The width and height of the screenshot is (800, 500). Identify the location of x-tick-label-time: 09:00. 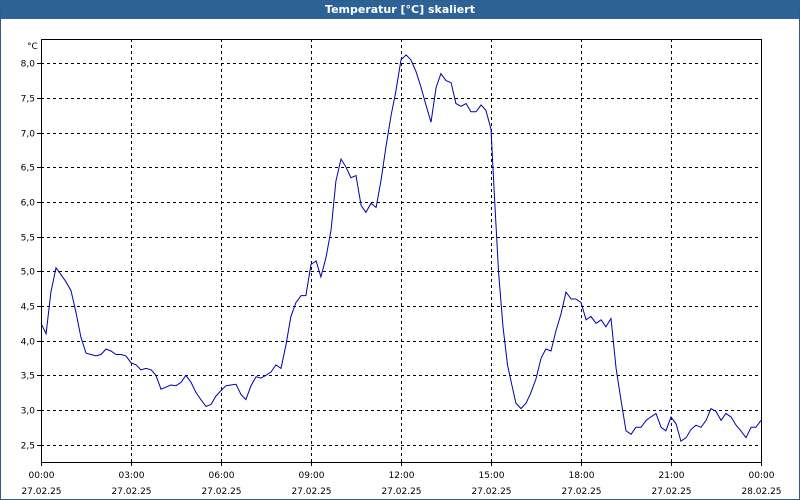
(312, 476).